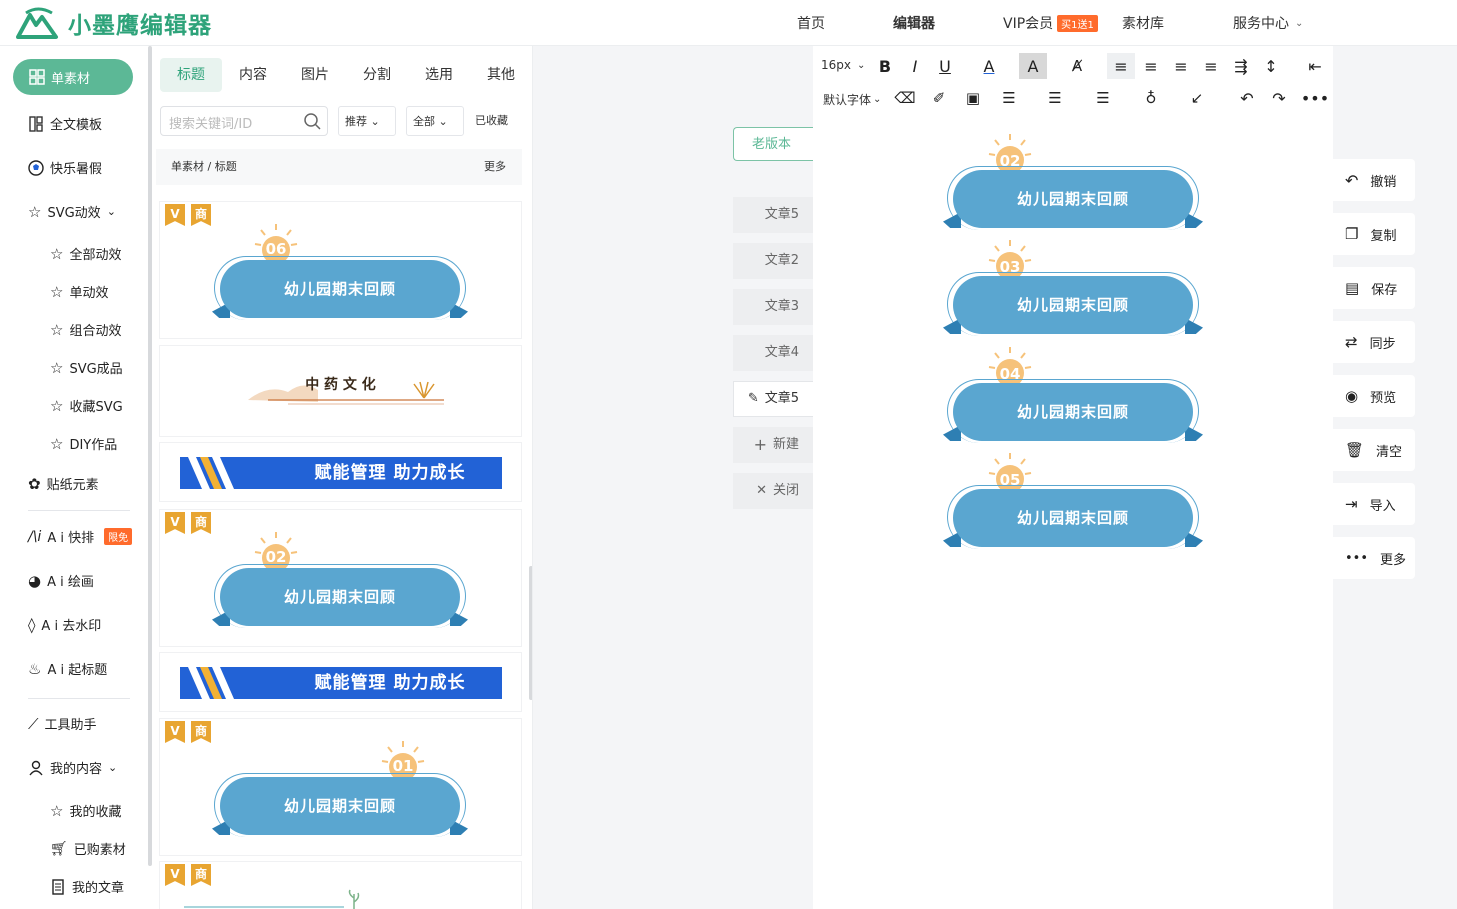 The image size is (1457, 909). I want to click on line-height-icon: ↕, so click(1271, 66).